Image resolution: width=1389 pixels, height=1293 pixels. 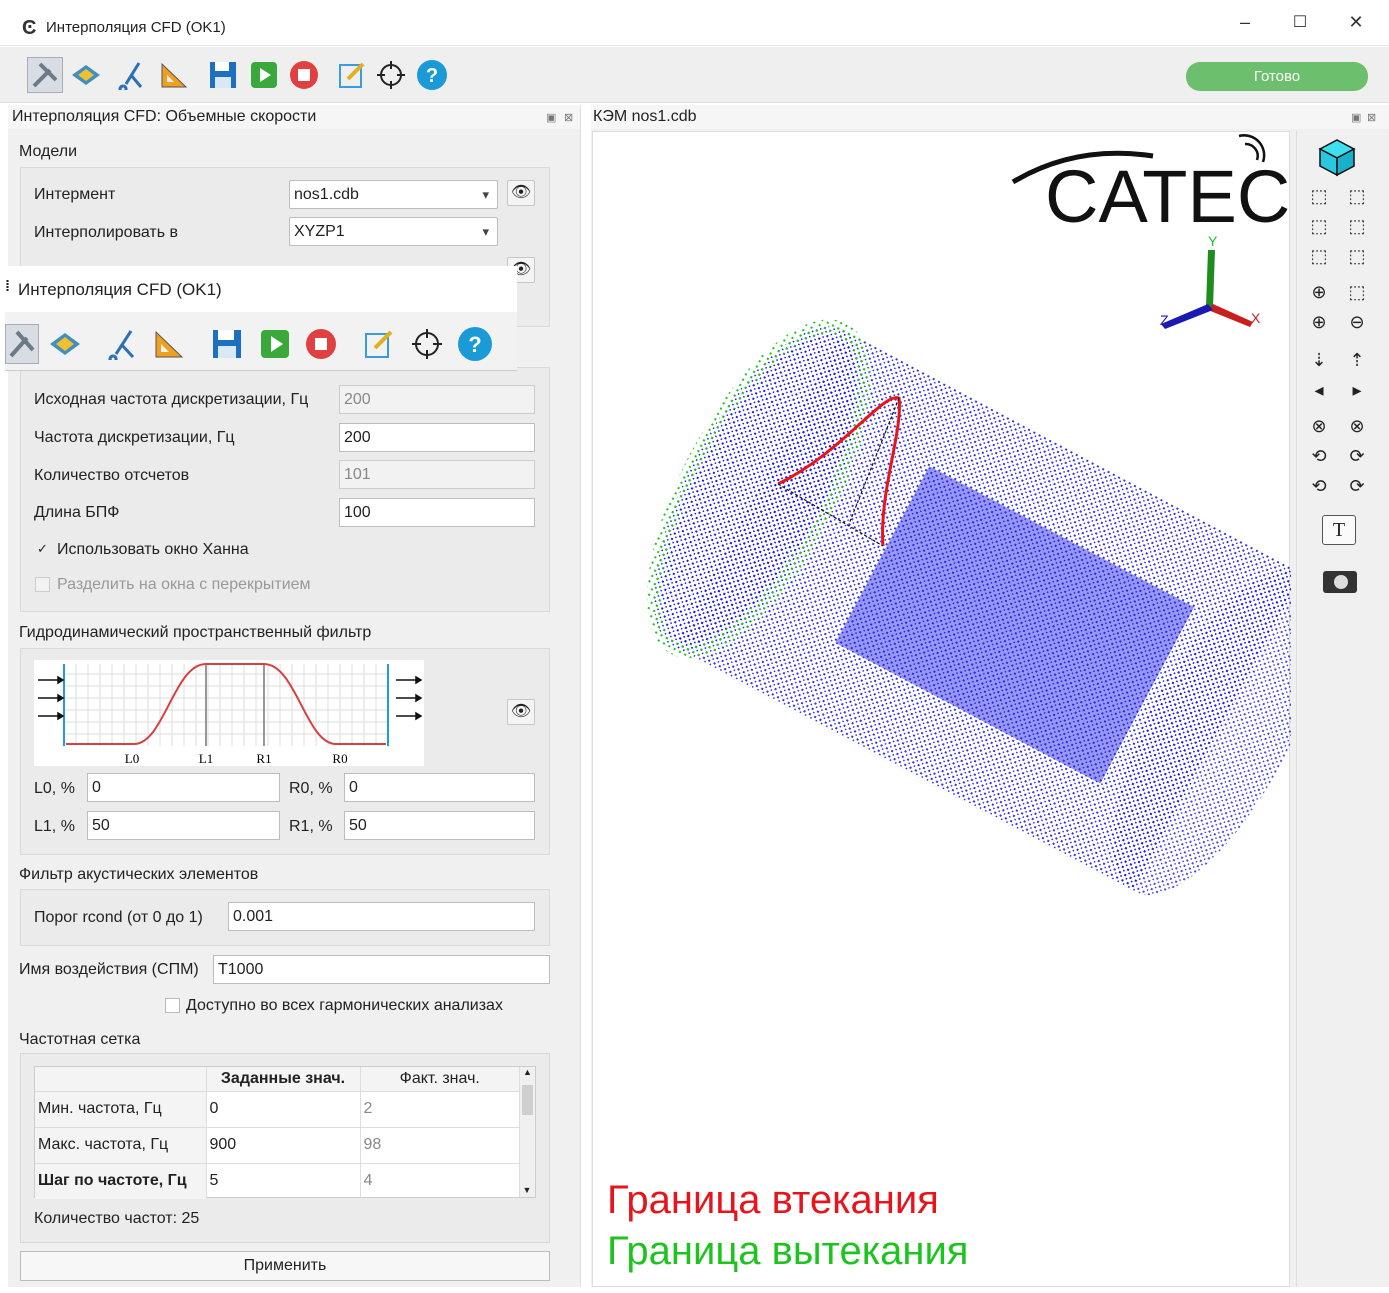 I want to click on cell-set: 0, so click(x=283, y=1109).